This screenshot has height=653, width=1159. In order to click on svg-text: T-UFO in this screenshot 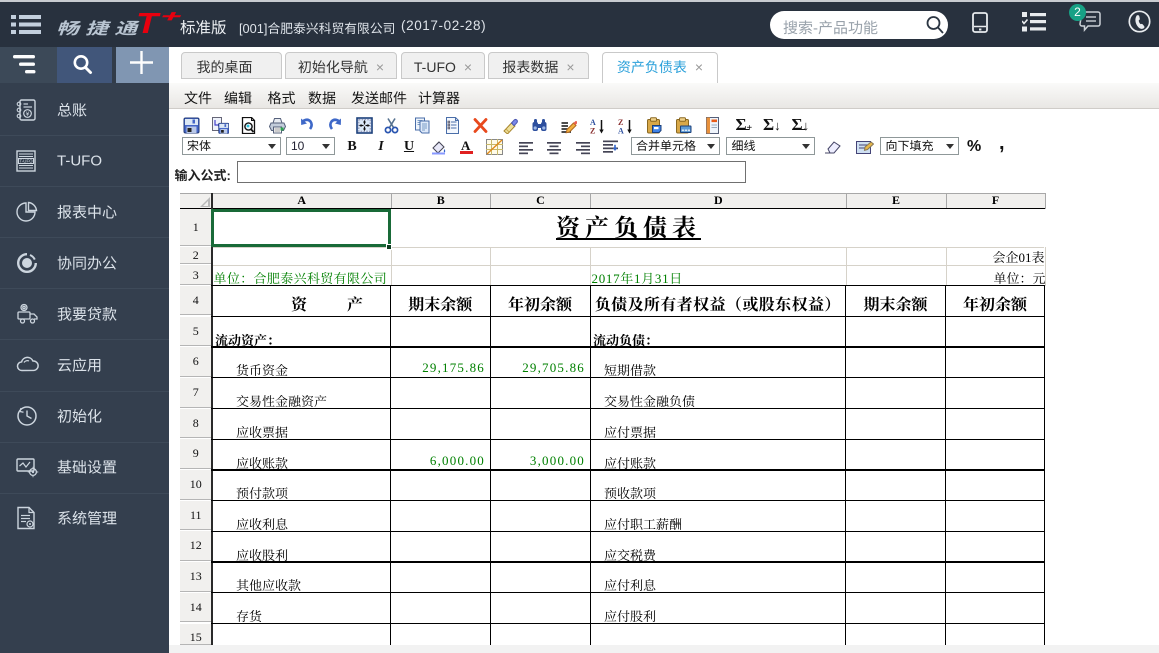, I will do `click(26, 160)`.